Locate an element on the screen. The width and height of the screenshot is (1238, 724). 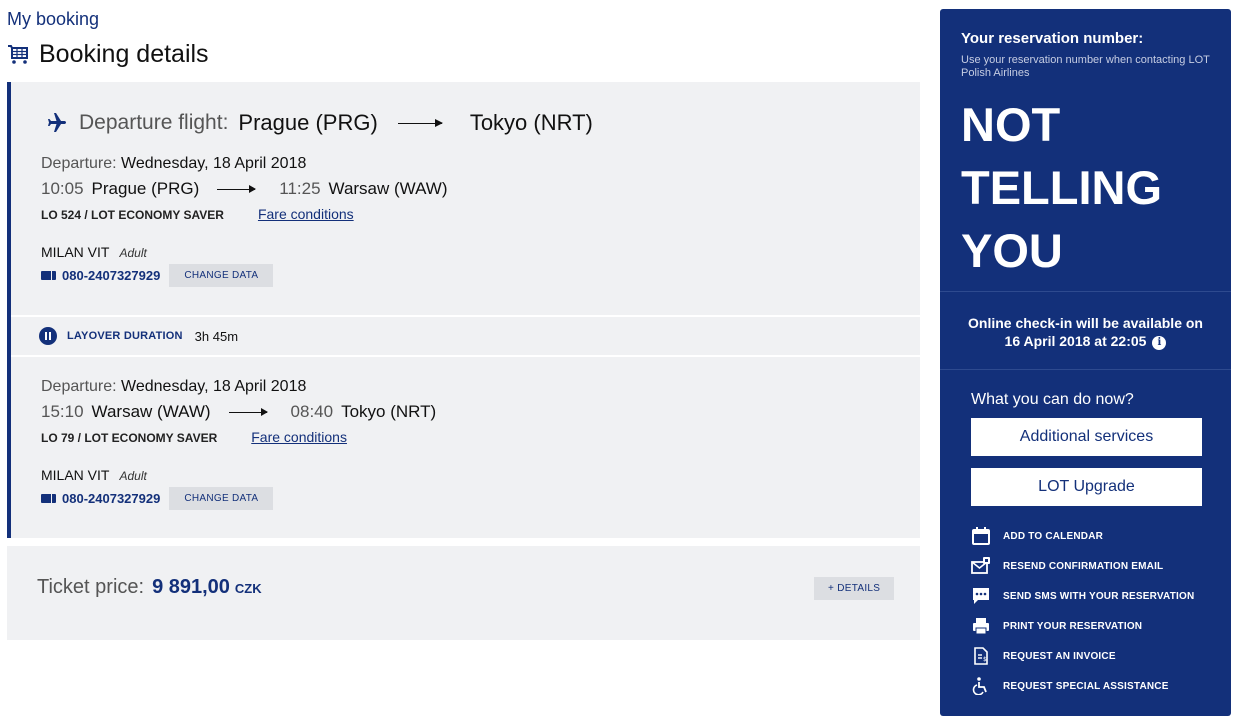
departure-time: 15:10 is located at coordinates (62, 411).